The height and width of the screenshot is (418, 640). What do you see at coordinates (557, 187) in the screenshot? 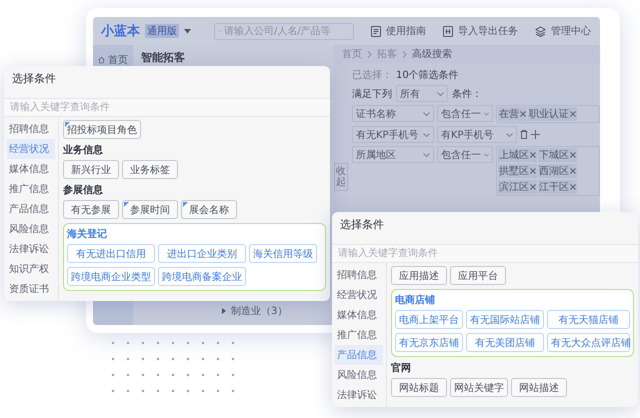
I see `filter-tag: 江干区` at bounding box center [557, 187].